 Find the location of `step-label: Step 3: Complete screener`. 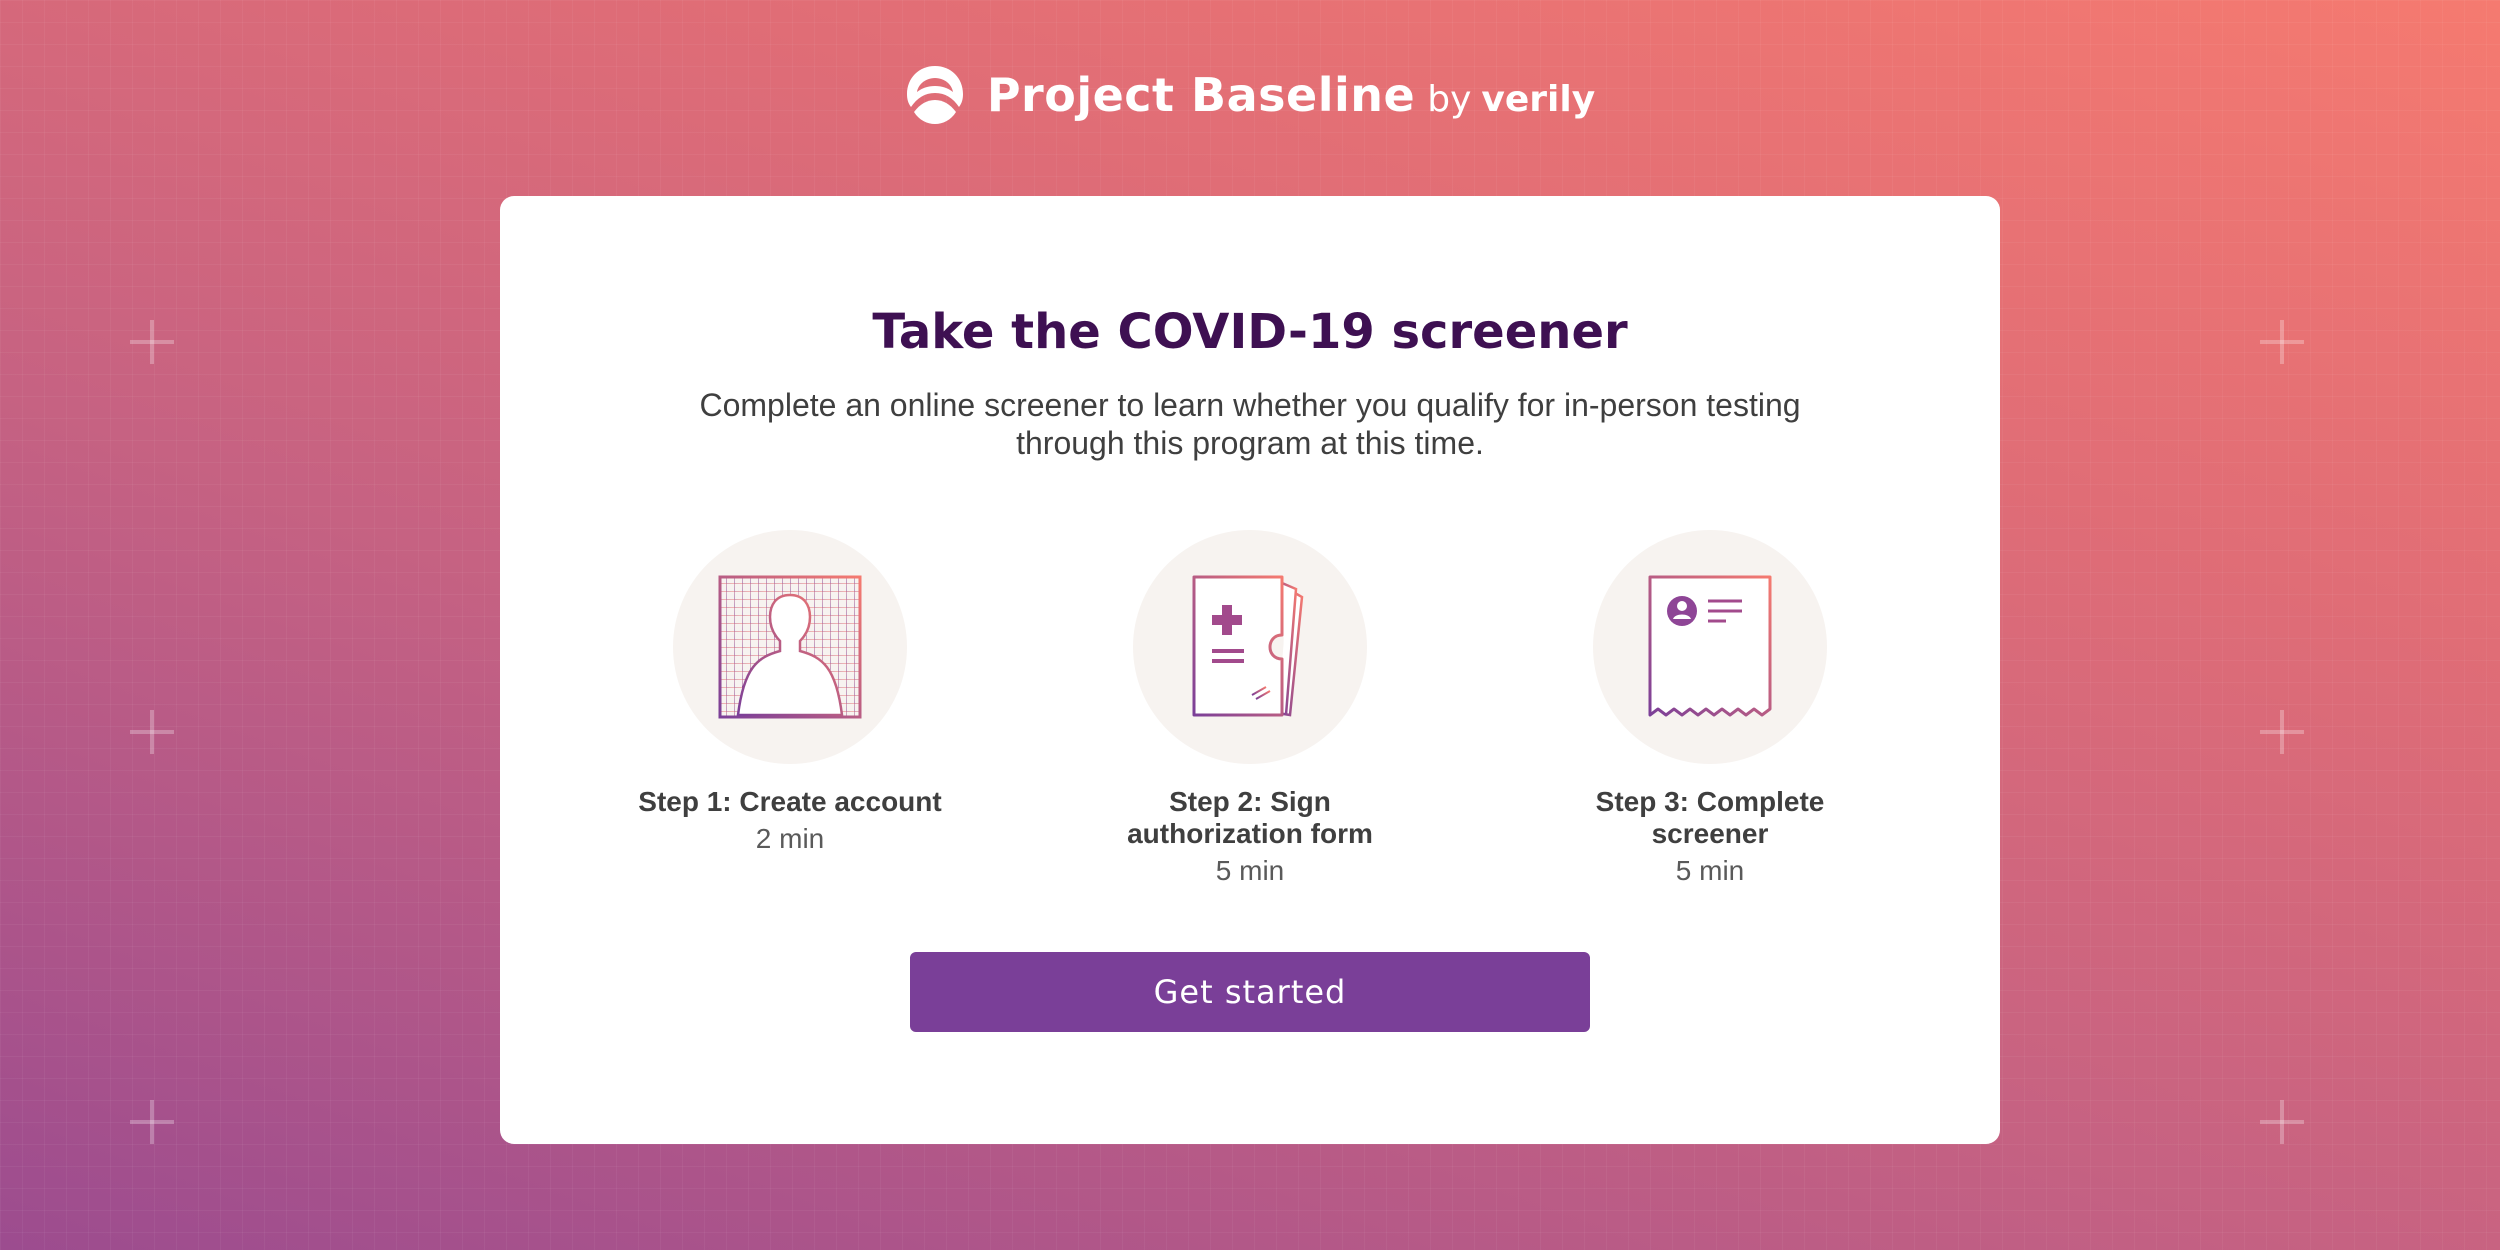

step-label: Step 3: Complete screener is located at coordinates (1710, 817).